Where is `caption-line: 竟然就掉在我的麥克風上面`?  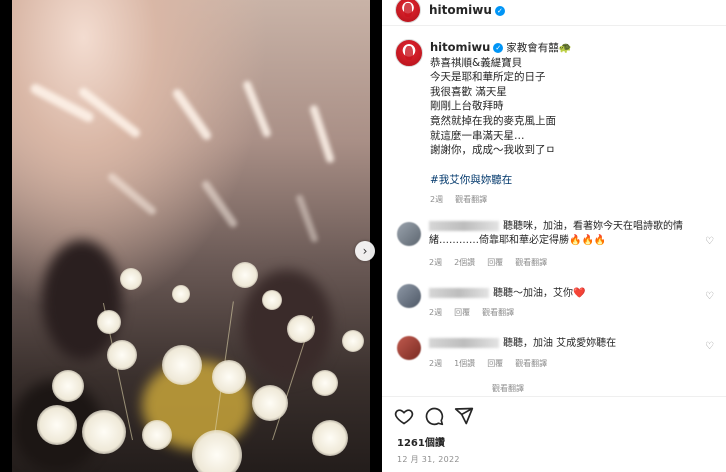 caption-line: 竟然就掉在我的麥克風上面 is located at coordinates (493, 120).